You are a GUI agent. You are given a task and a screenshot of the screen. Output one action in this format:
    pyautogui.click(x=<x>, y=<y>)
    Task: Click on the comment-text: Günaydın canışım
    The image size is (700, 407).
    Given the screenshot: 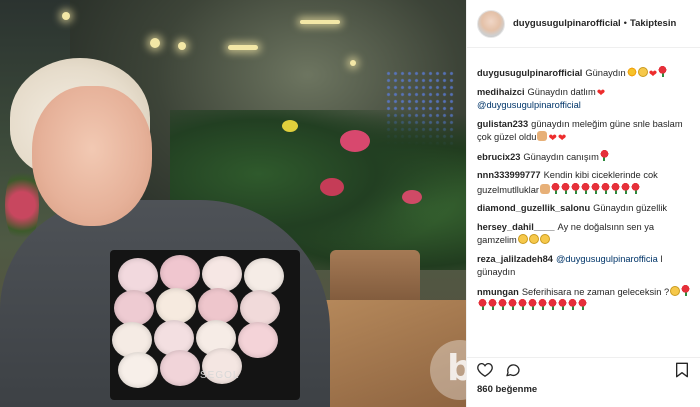 What is the action you would take?
    pyautogui.click(x=561, y=156)
    